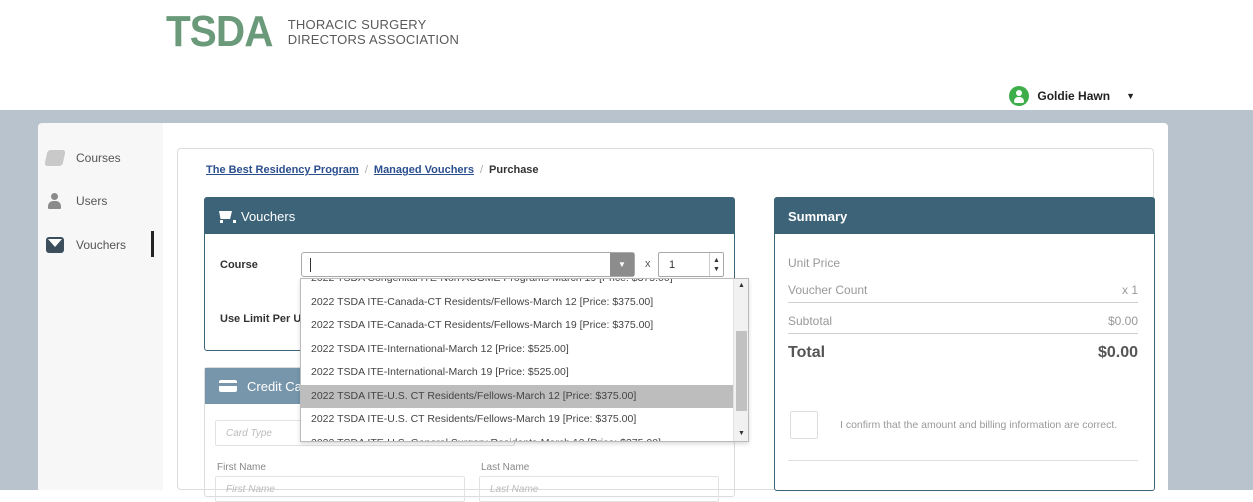 Image resolution: width=1253 pixels, height=502 pixels. I want to click on vouchers-panel-header: Vouchers, so click(469, 216).